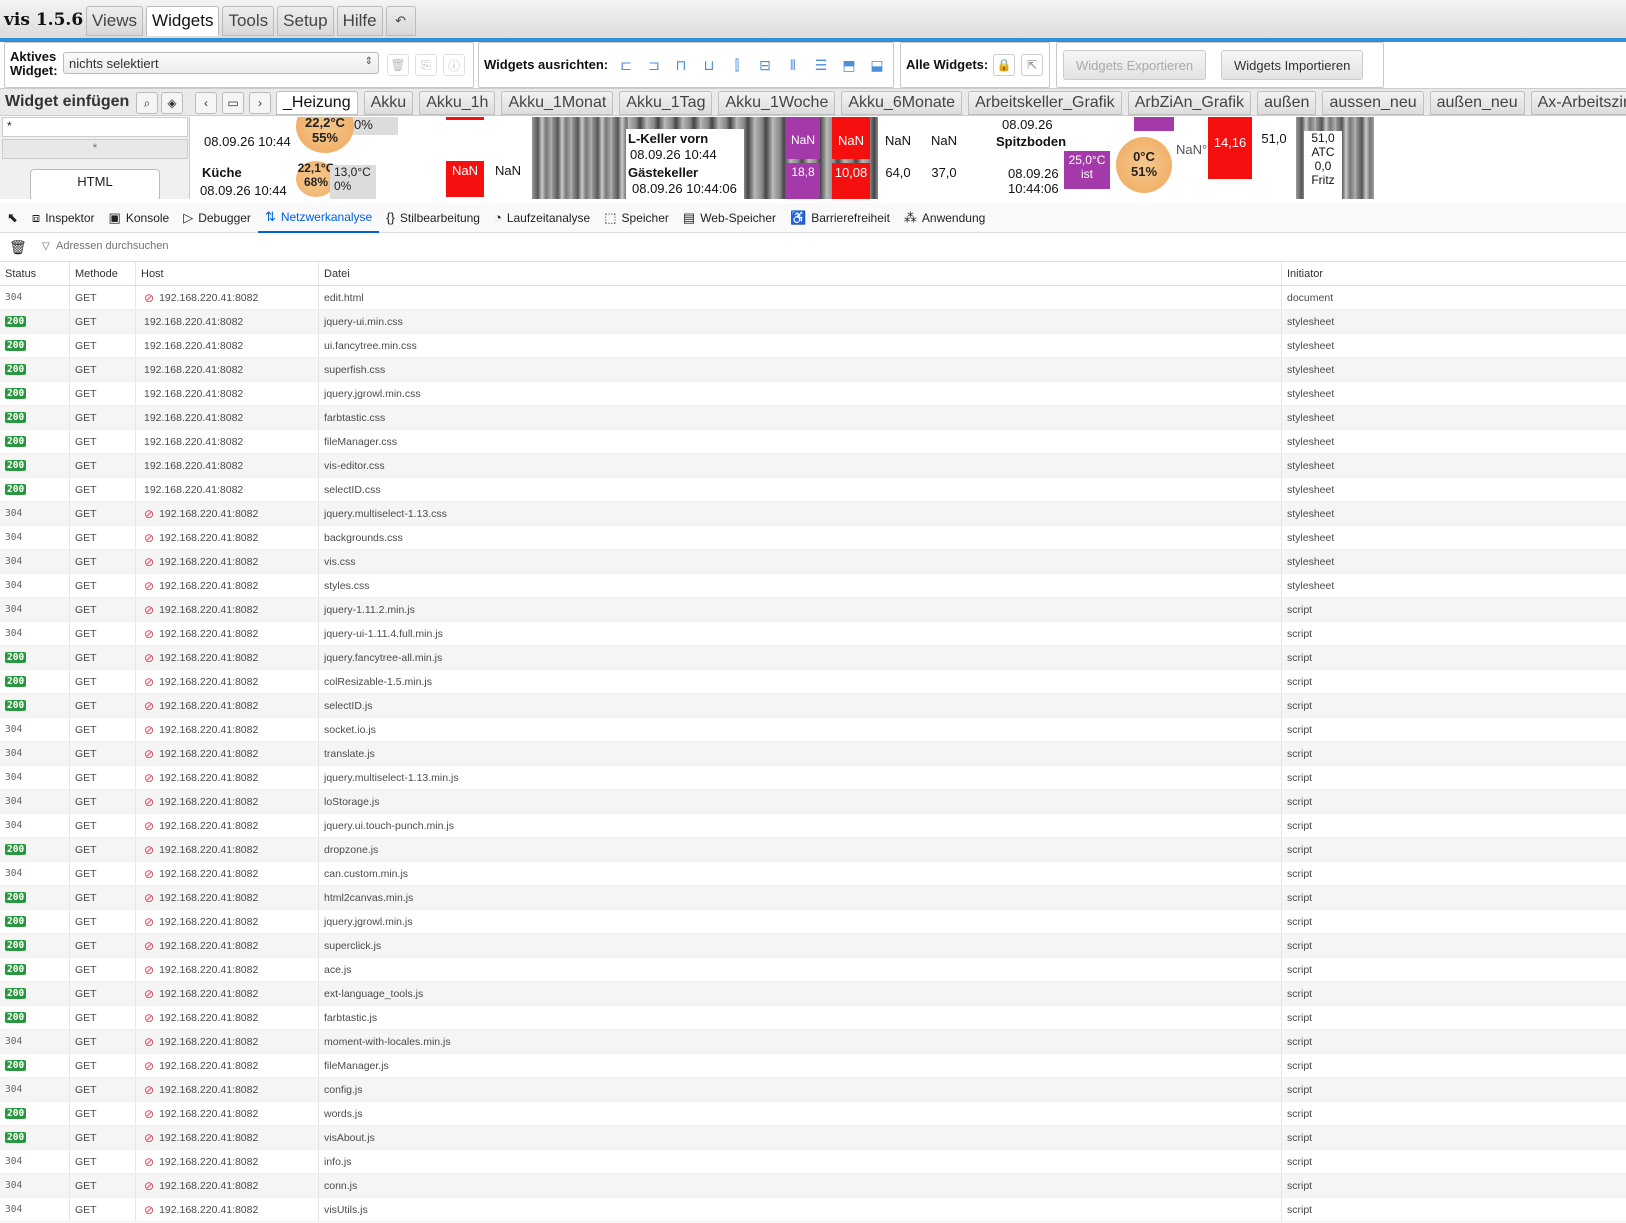  Describe the element at coordinates (1287, 103) in the screenshot. I see `view-tab: außen` at that location.